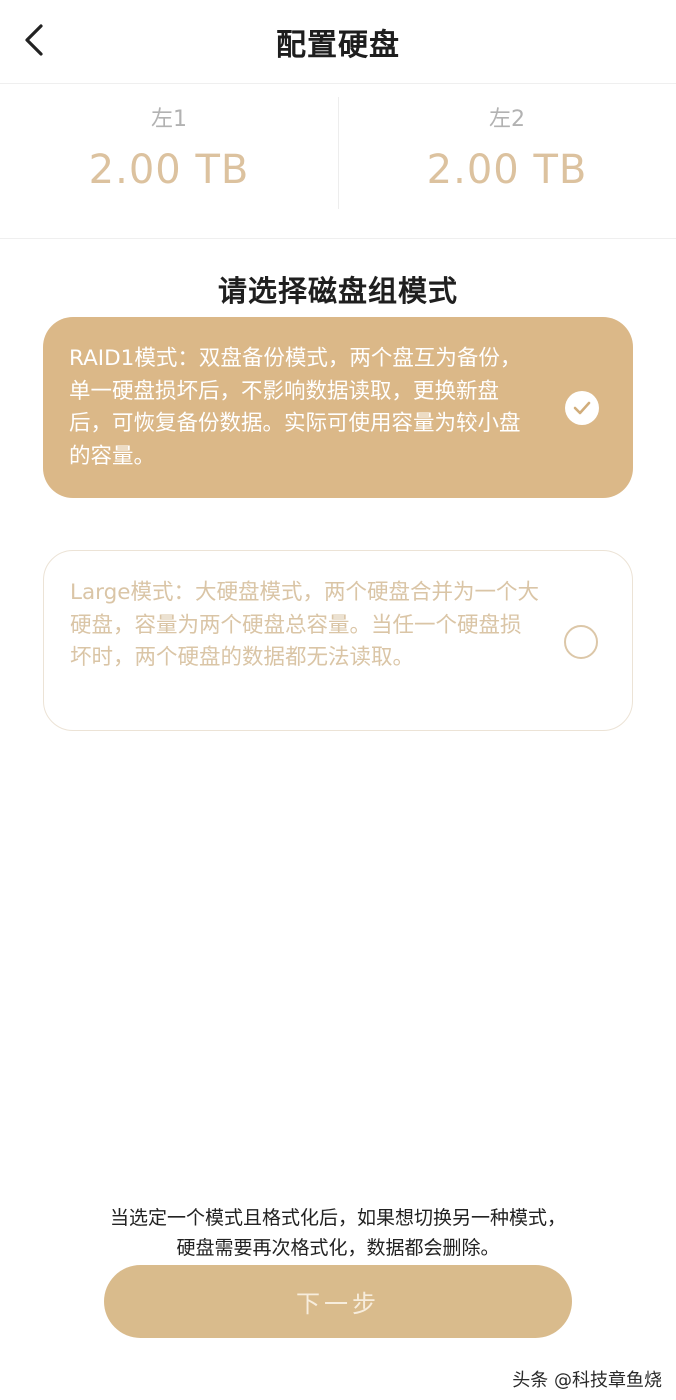  Describe the element at coordinates (507, 119) in the screenshot. I see `disk-name: 左2` at that location.